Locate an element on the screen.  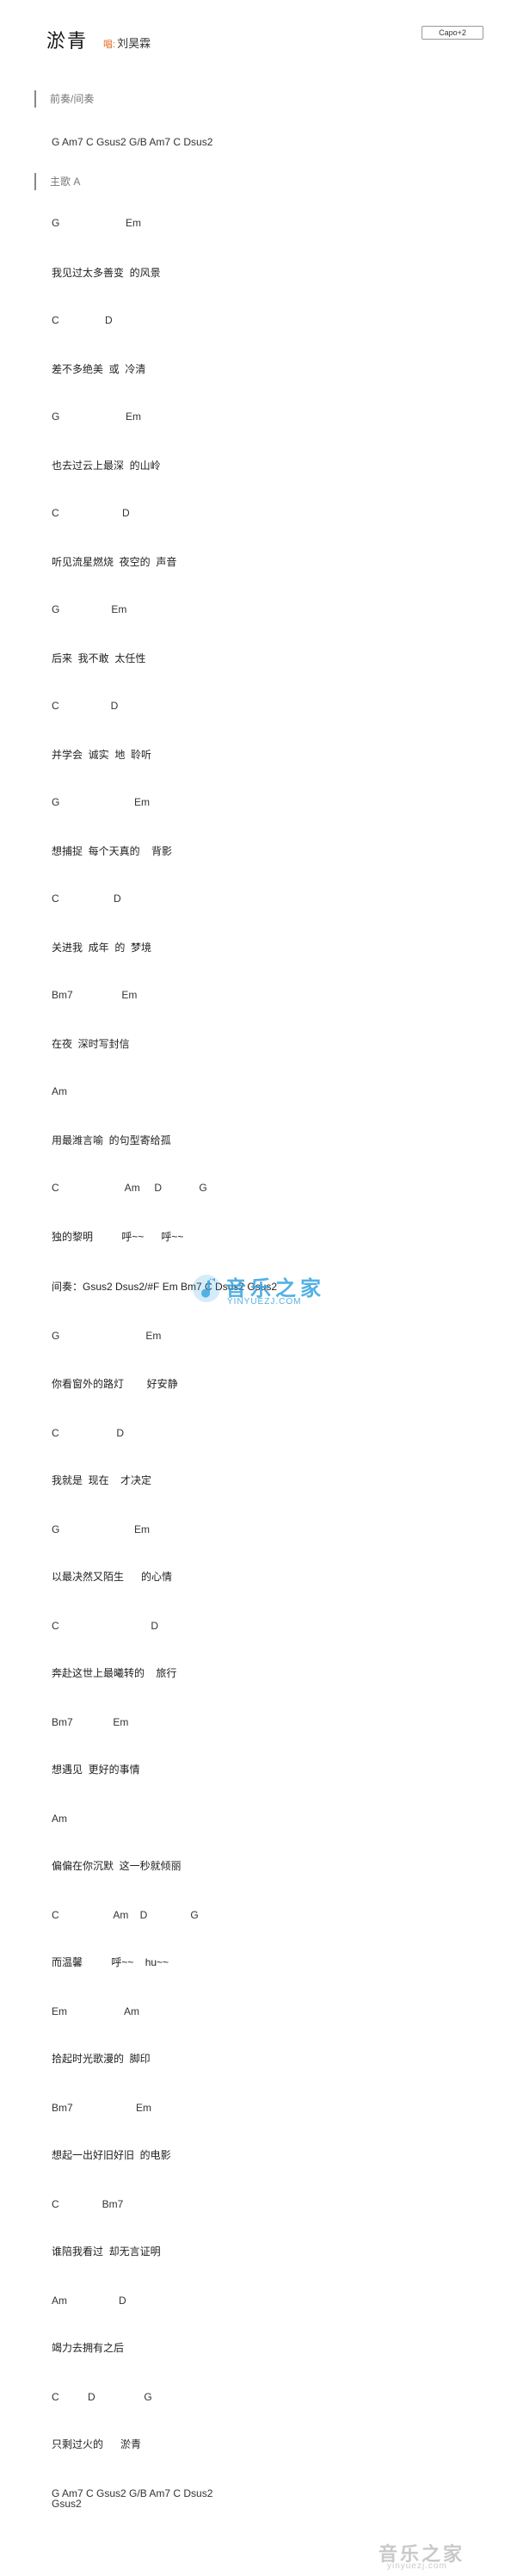
chord-line: Em Am is located at coordinates (96, 2011).